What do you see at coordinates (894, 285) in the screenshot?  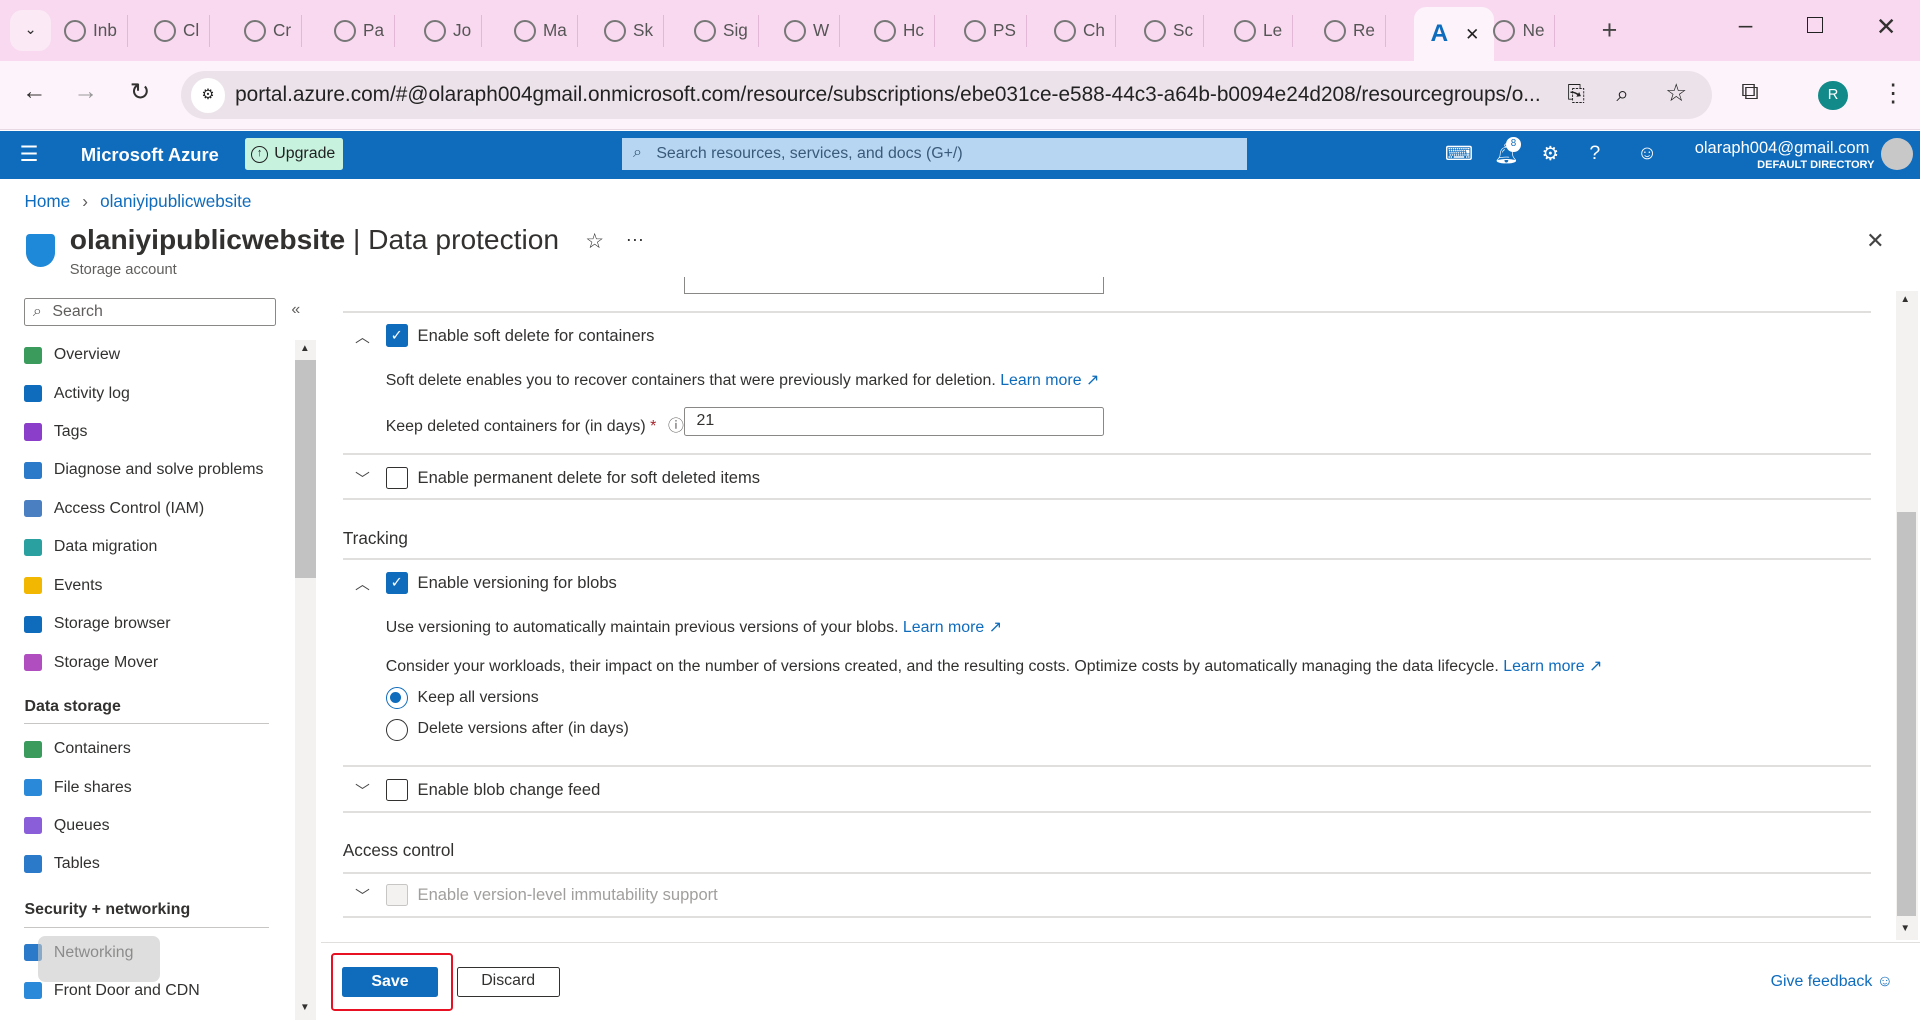 I see `previous-field-input` at bounding box center [894, 285].